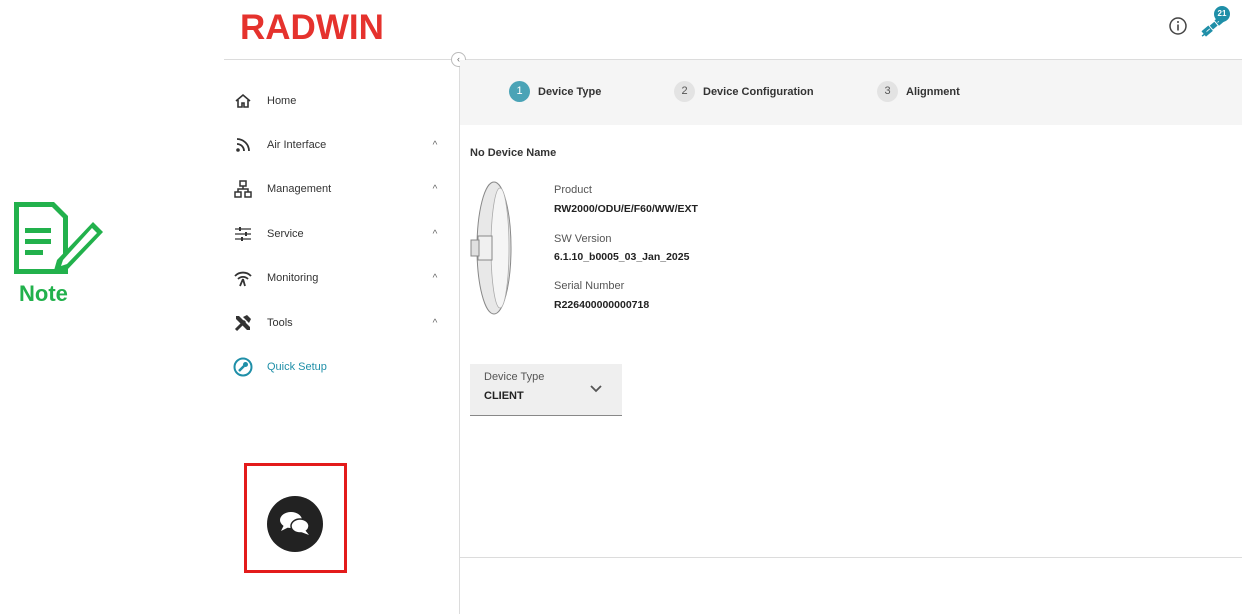 Image resolution: width=1242 pixels, height=614 pixels. Describe the element at coordinates (285, 234) in the screenshot. I see `sidebar-item-label: Service` at that location.